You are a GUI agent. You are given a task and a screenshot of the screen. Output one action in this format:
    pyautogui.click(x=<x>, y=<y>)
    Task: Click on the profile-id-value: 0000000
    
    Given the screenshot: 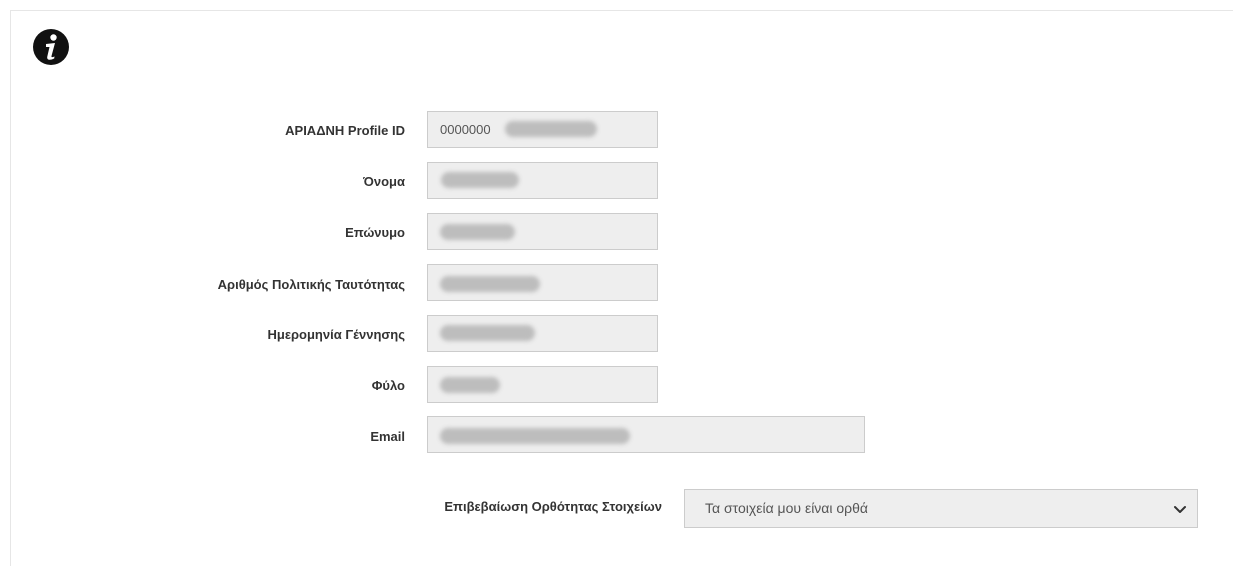 What is the action you would take?
    pyautogui.click(x=465, y=129)
    